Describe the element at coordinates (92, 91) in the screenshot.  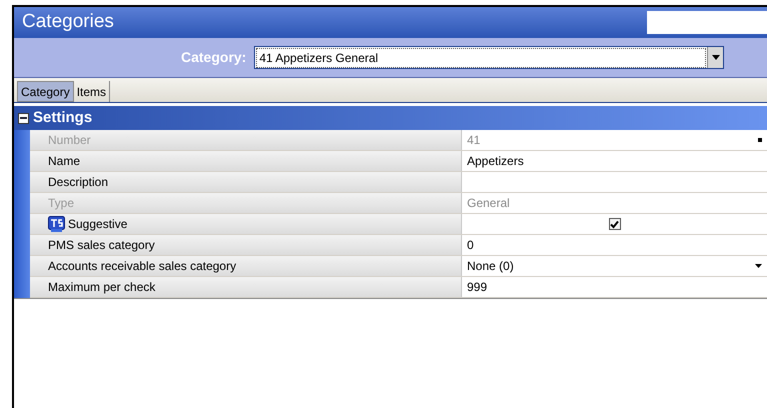
I see `tab: Items` at that location.